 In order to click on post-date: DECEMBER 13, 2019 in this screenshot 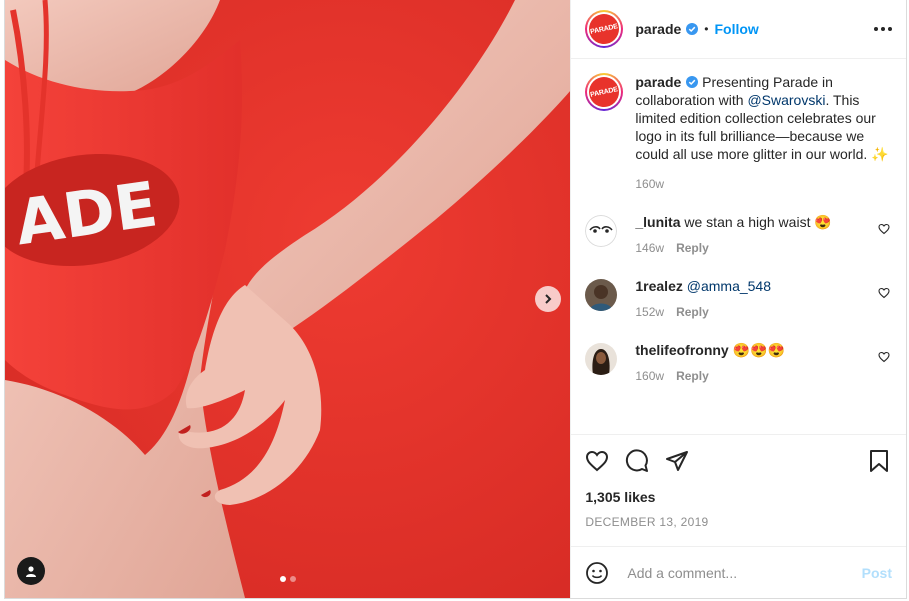, I will do `click(737, 522)`.